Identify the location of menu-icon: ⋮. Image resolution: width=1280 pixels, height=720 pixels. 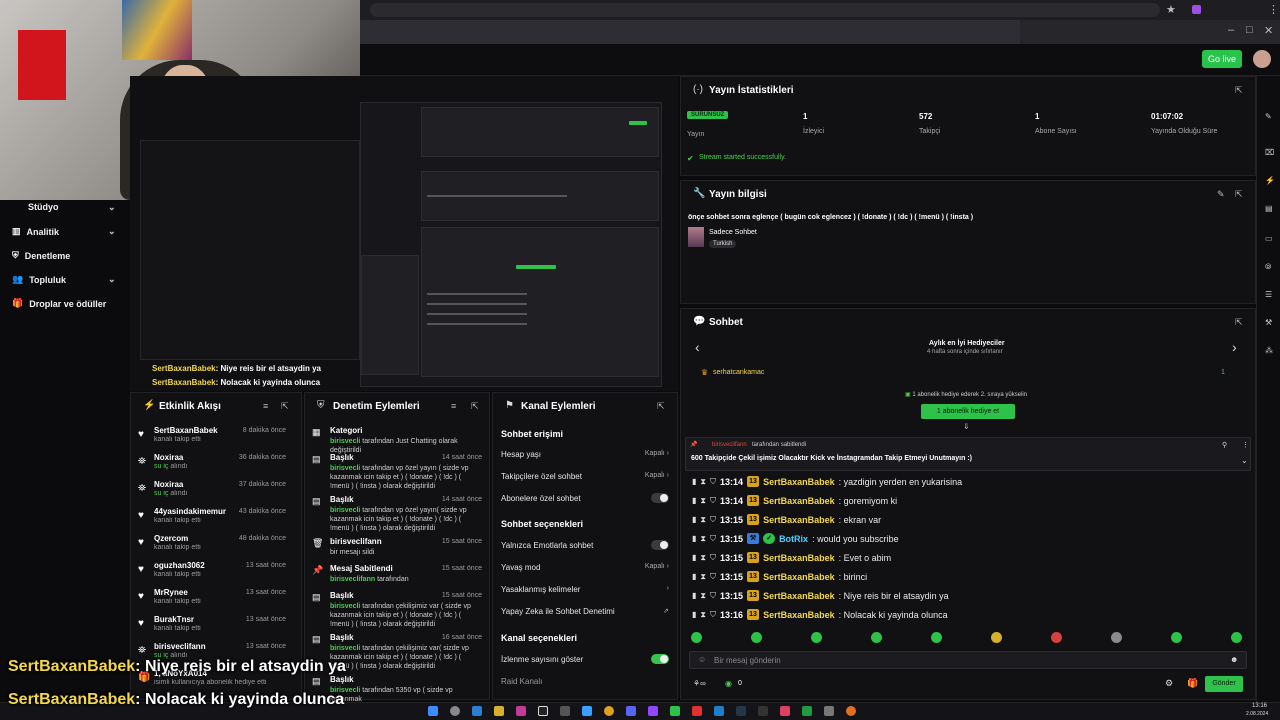
(1273, 9).